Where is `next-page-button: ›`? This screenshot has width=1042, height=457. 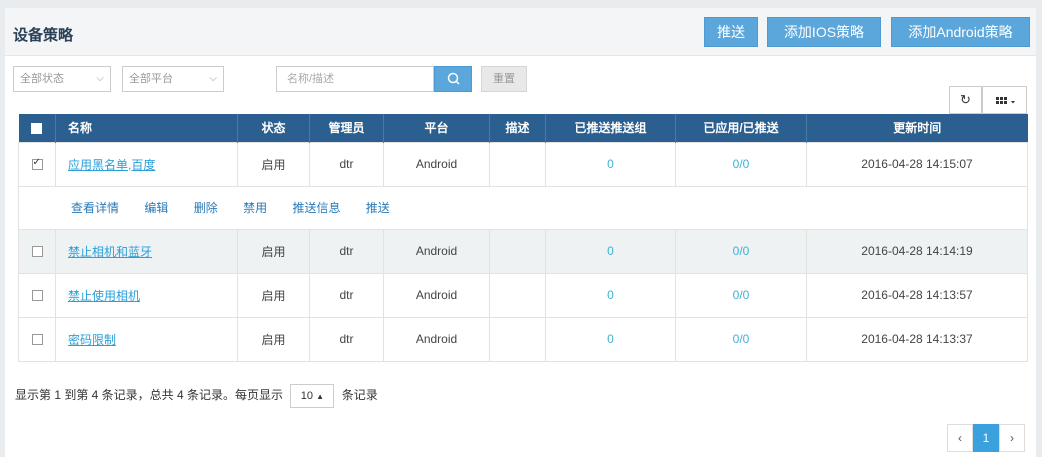
next-page-button: › is located at coordinates (1012, 438).